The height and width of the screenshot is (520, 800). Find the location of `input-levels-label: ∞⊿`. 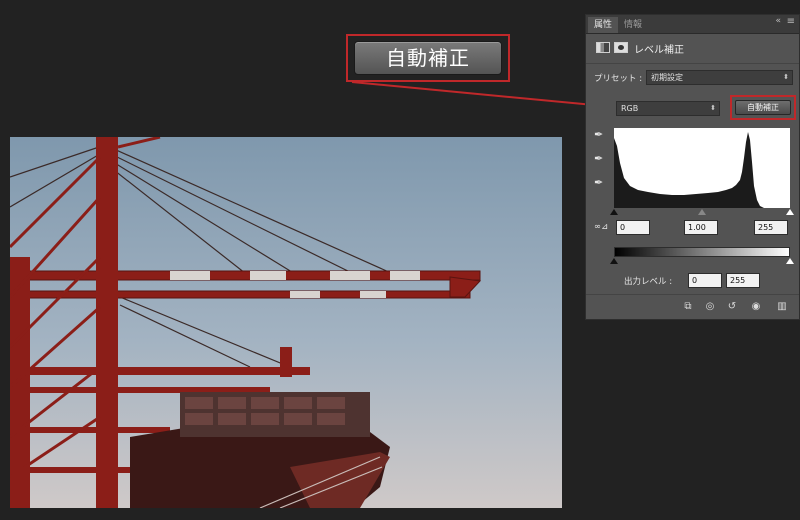

input-levels-label: ∞⊿ is located at coordinates (601, 227).